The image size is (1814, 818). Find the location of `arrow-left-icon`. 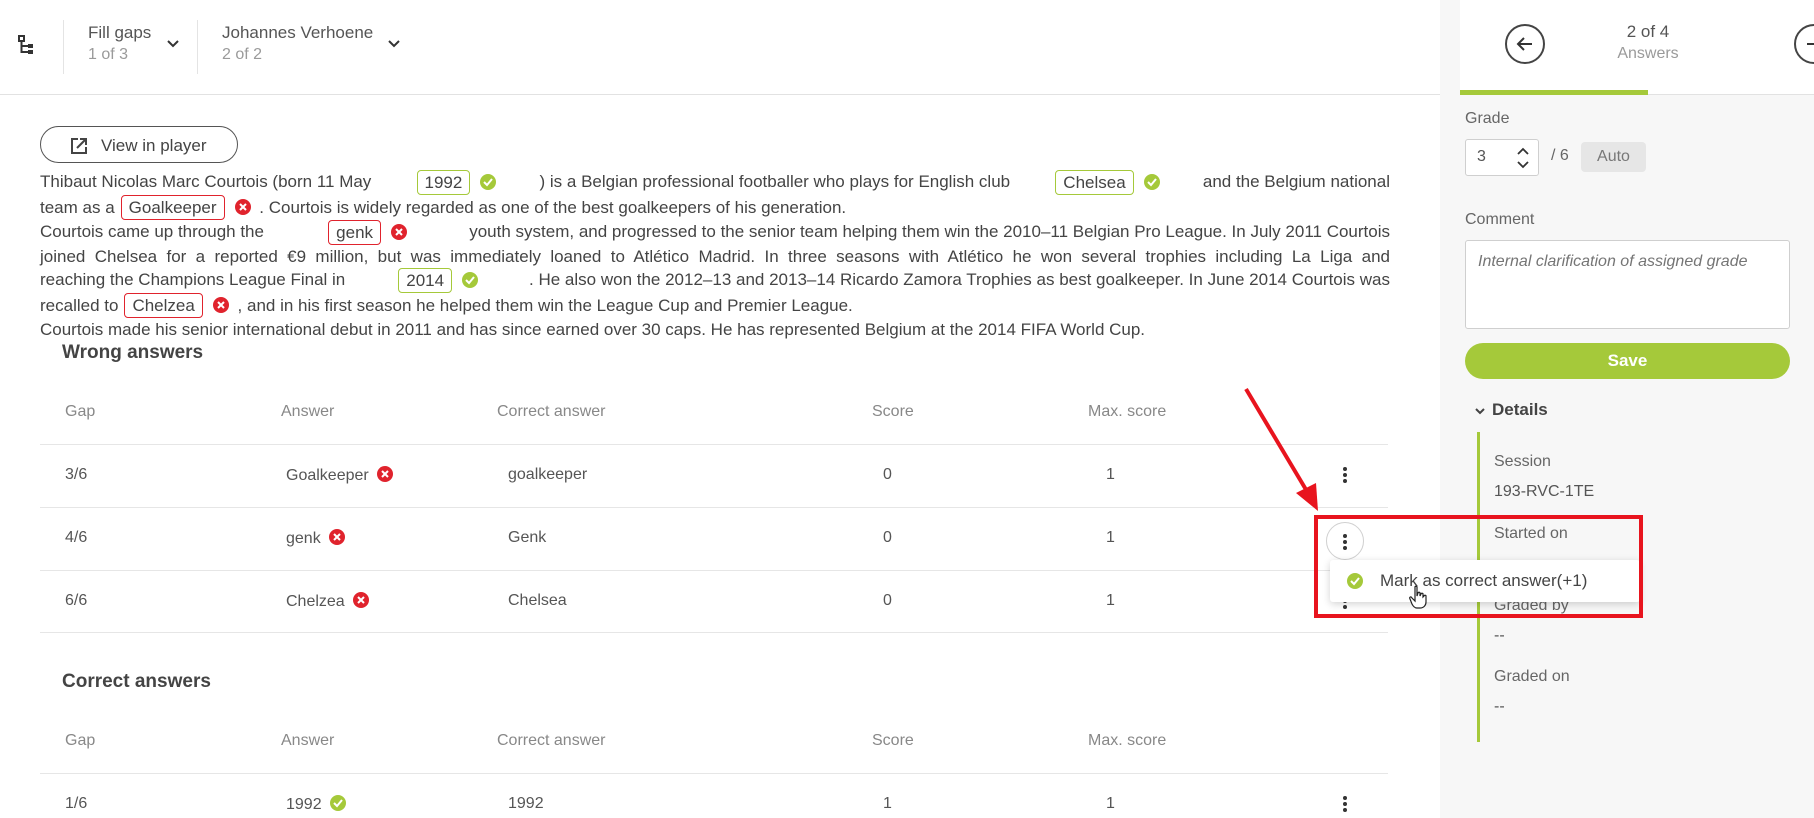

arrow-left-icon is located at coordinates (1524, 44).